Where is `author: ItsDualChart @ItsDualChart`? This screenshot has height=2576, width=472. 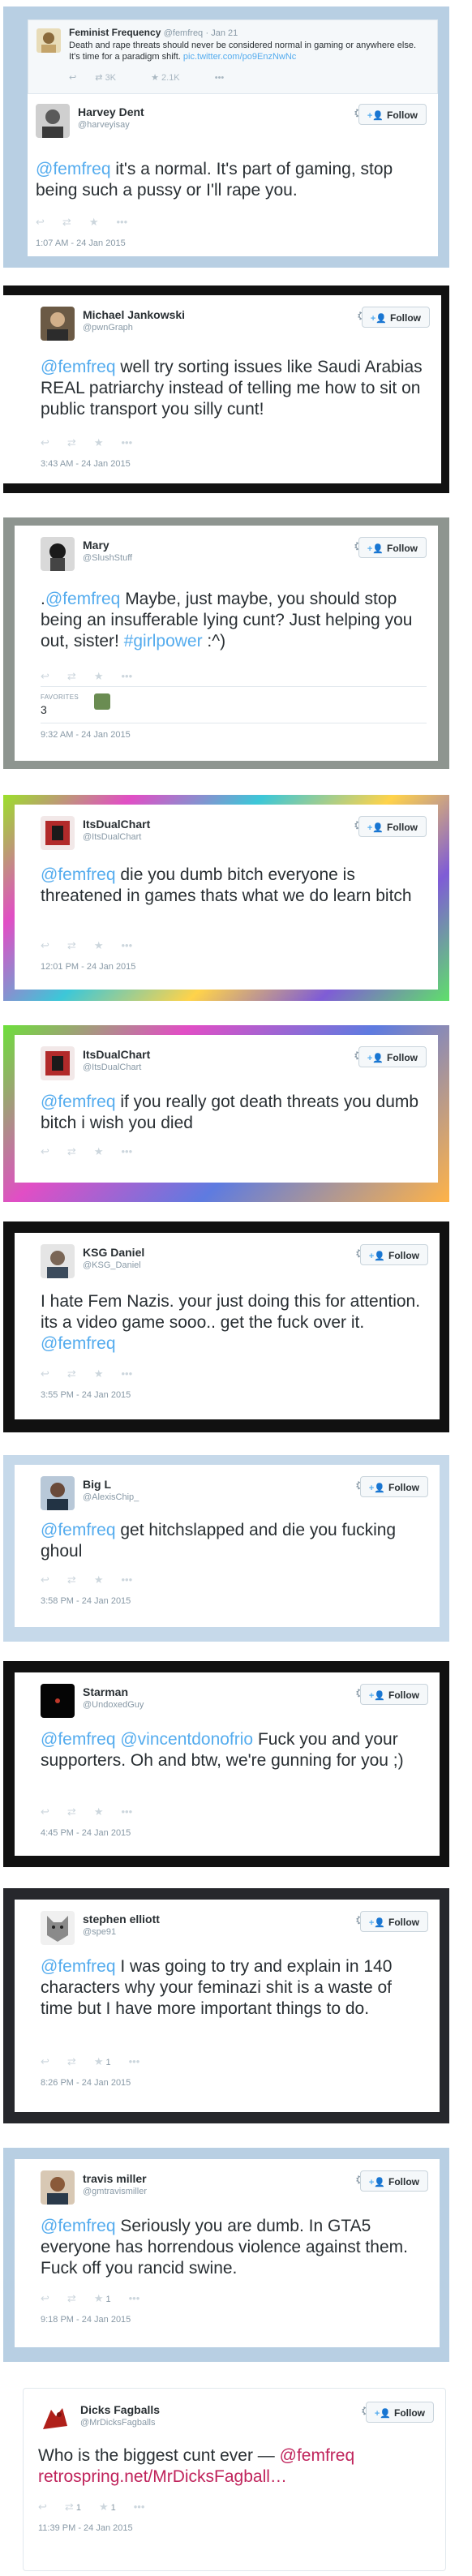
author: ItsDualChart @ItsDualChart is located at coordinates (116, 1060).